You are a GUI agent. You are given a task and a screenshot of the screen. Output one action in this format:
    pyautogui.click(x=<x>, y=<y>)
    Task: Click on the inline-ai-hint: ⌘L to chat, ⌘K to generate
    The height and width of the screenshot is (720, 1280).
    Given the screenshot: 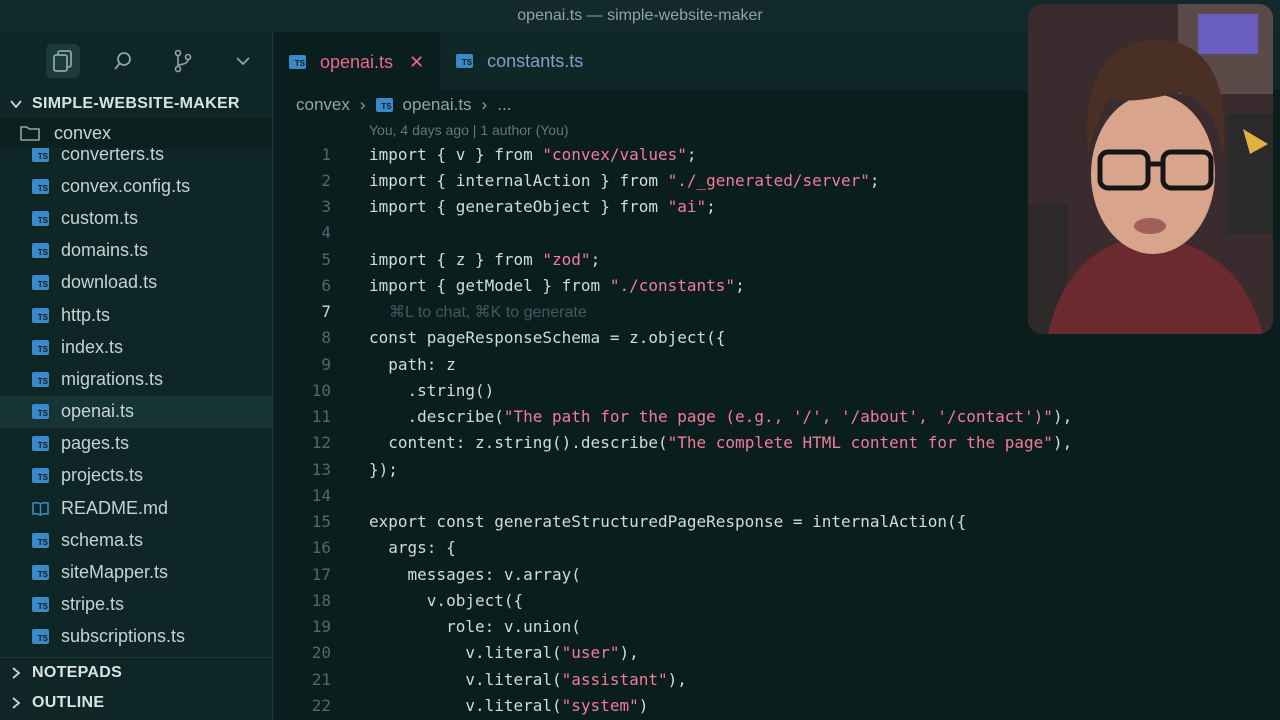 What is the action you would take?
    pyautogui.click(x=488, y=312)
    